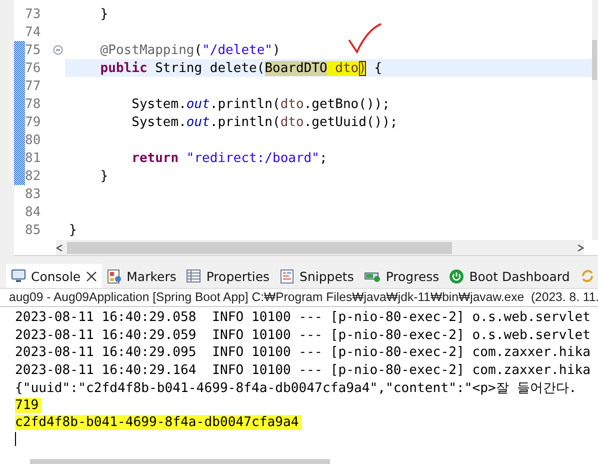  I want to click on line-number: 74, so click(33, 32).